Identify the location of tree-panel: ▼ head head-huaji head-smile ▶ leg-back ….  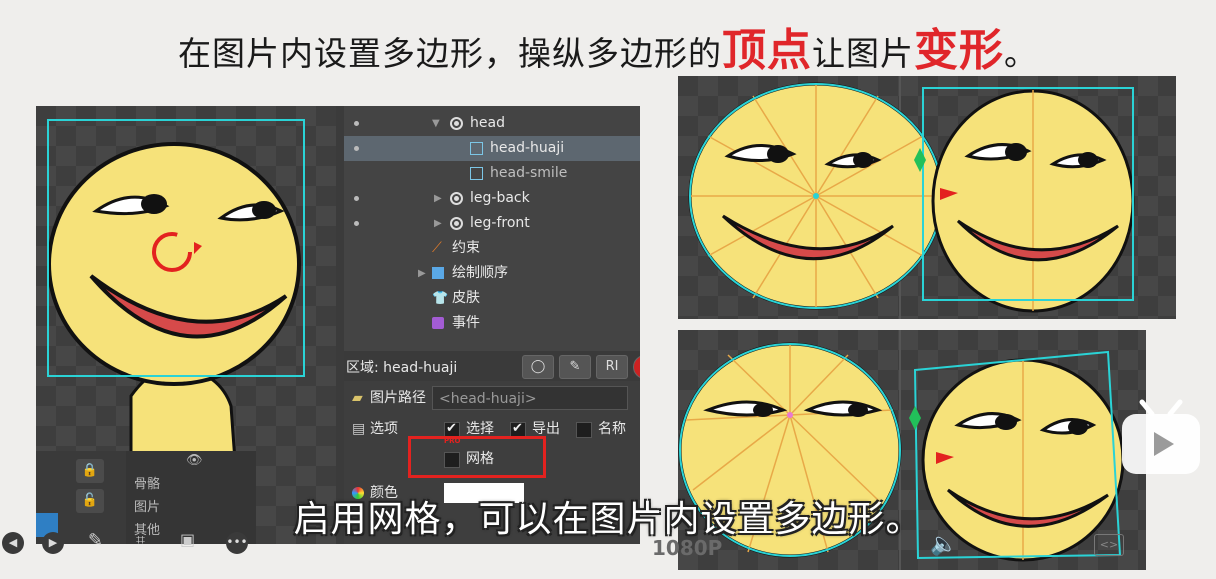
(492, 228).